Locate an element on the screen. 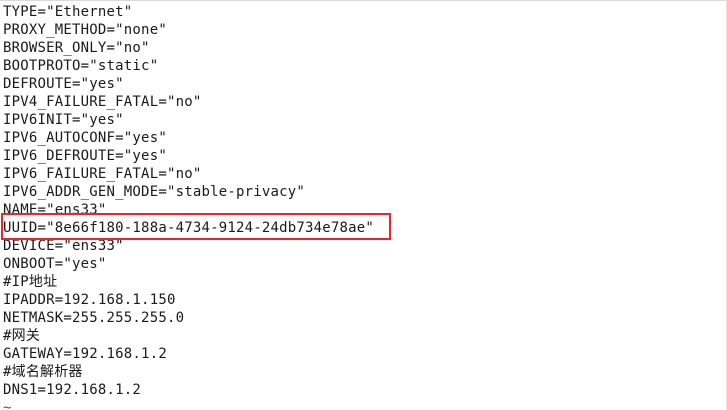 The width and height of the screenshot is (727, 410). empty-line-marker: ~ is located at coordinates (7, 405).